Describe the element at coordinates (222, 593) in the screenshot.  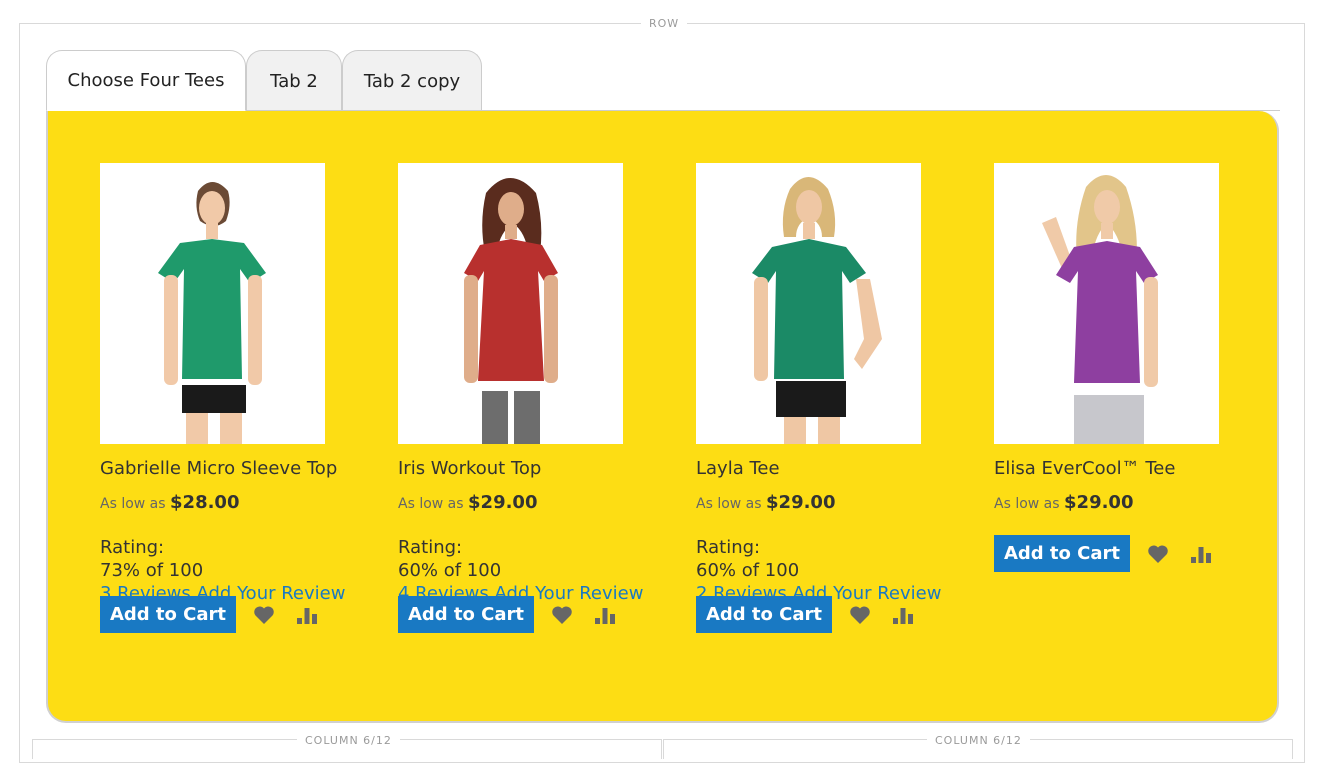
I see `reviews-line: 3 Reviews Add Your Review` at that location.